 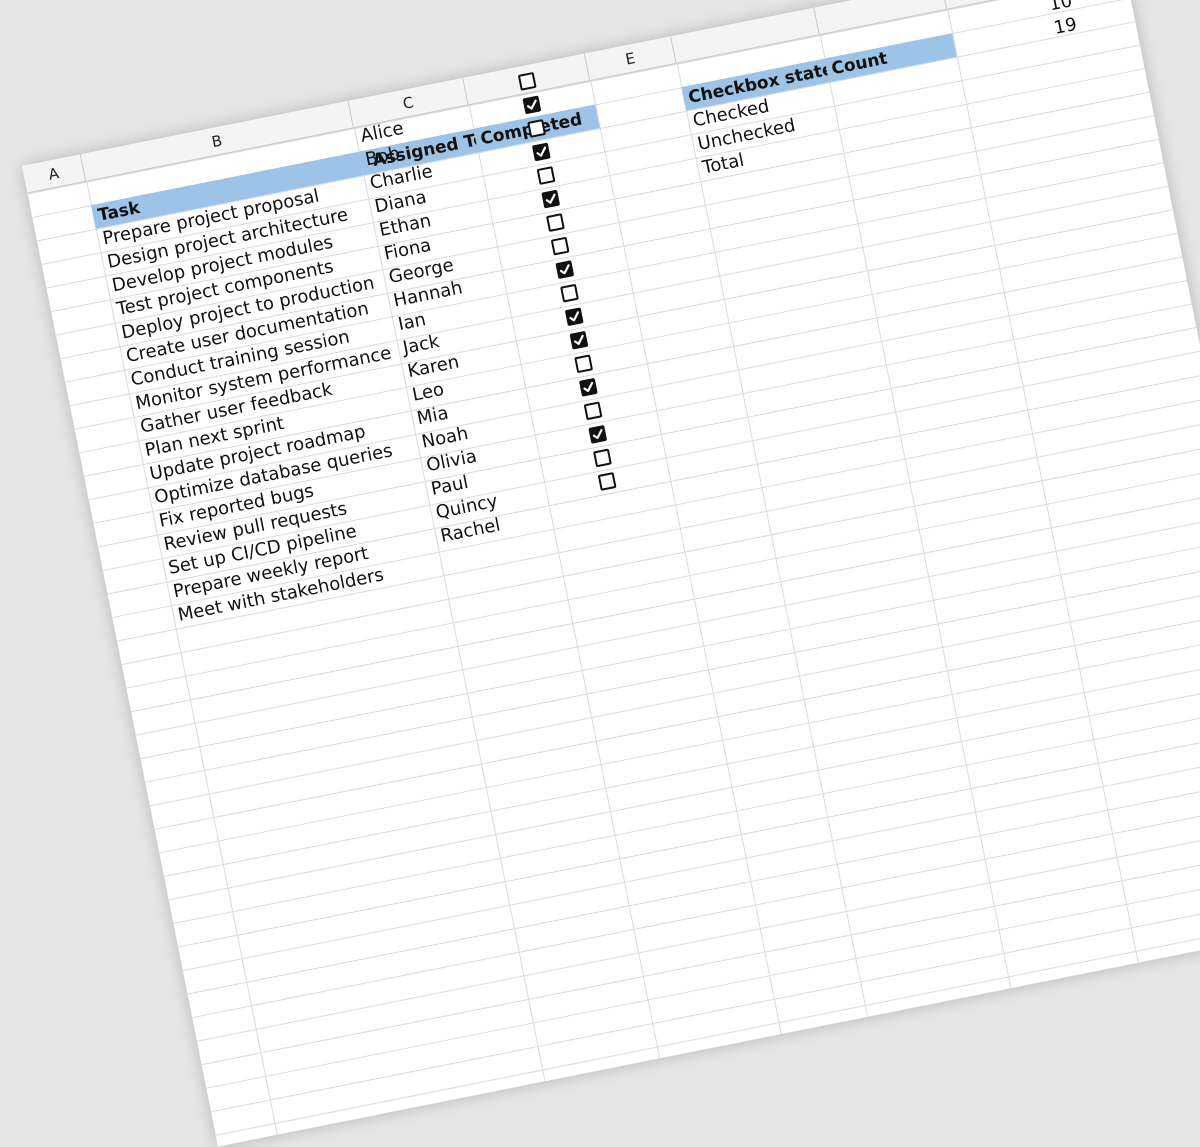 What do you see at coordinates (881, 18) in the screenshot?
I see `column-header-g` at bounding box center [881, 18].